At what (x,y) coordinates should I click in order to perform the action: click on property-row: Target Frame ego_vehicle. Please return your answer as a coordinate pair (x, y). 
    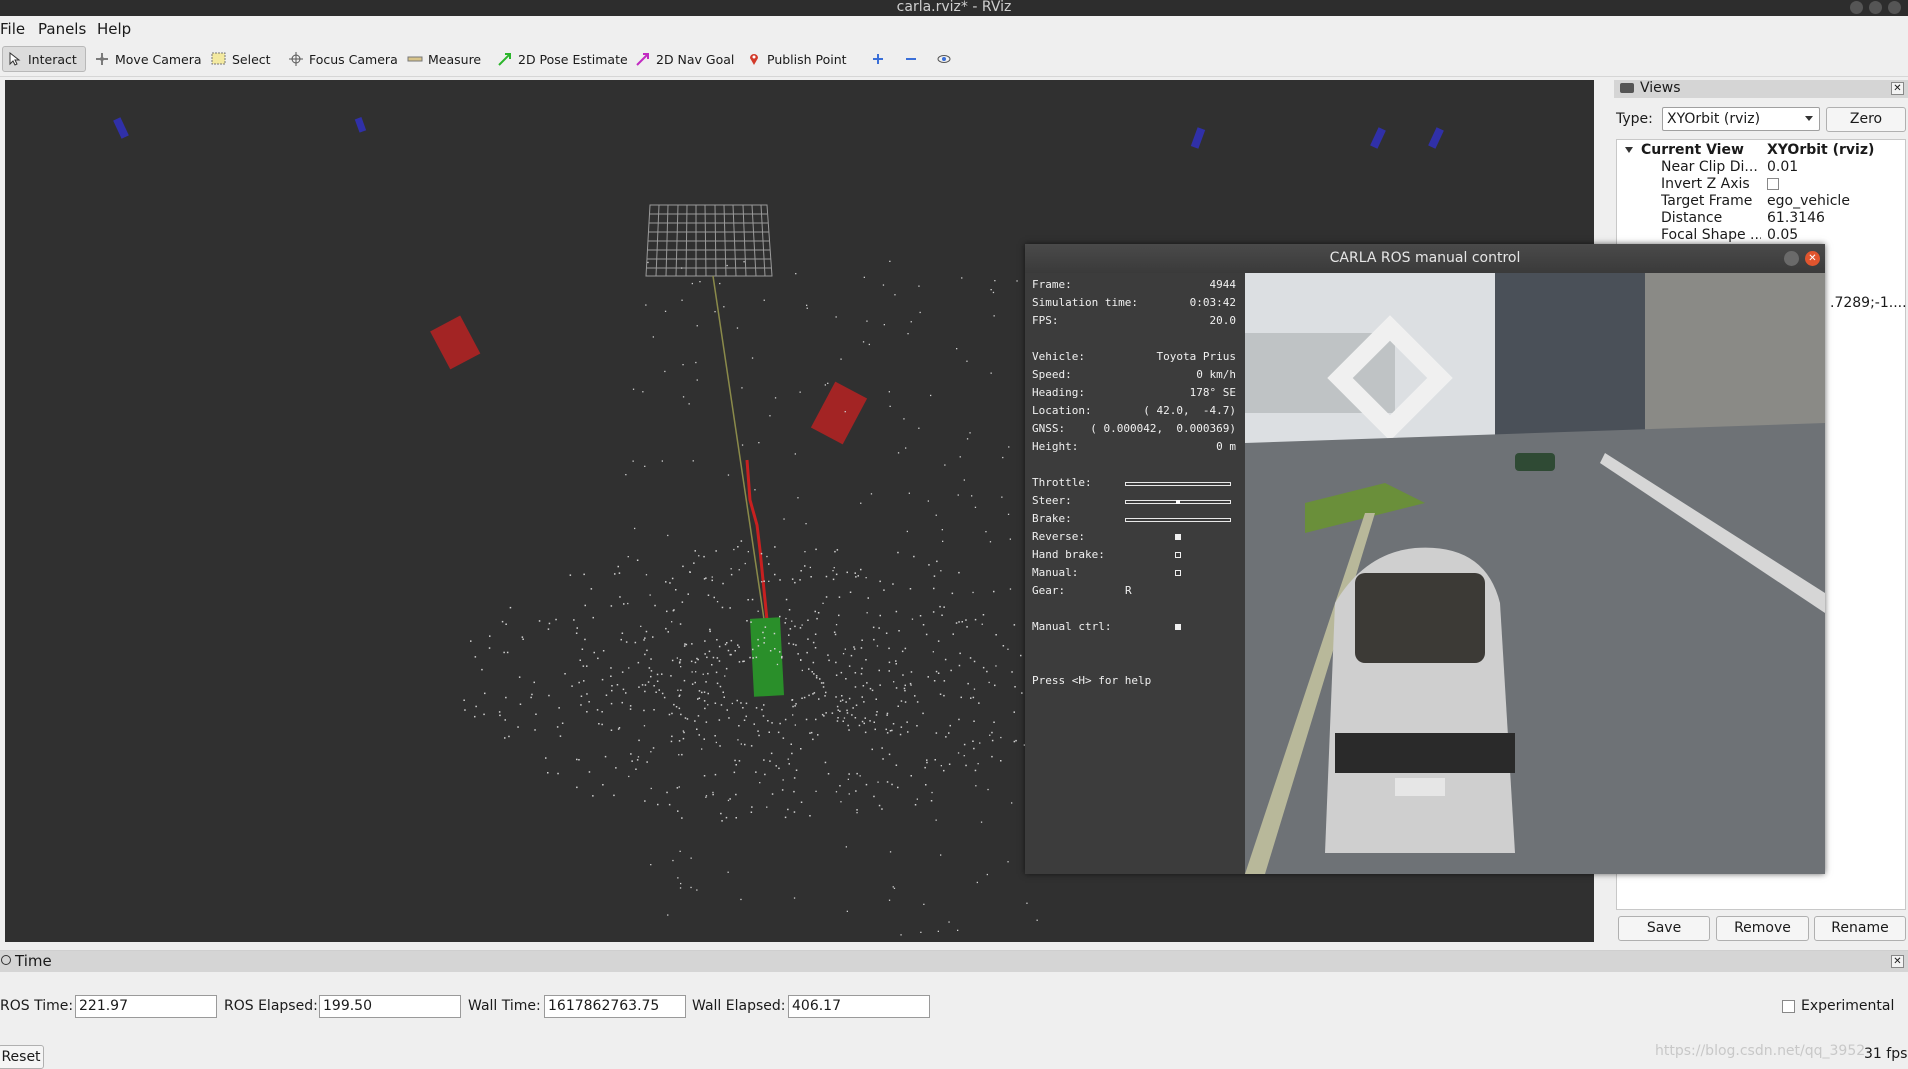
    Looking at the image, I should click on (1762, 201).